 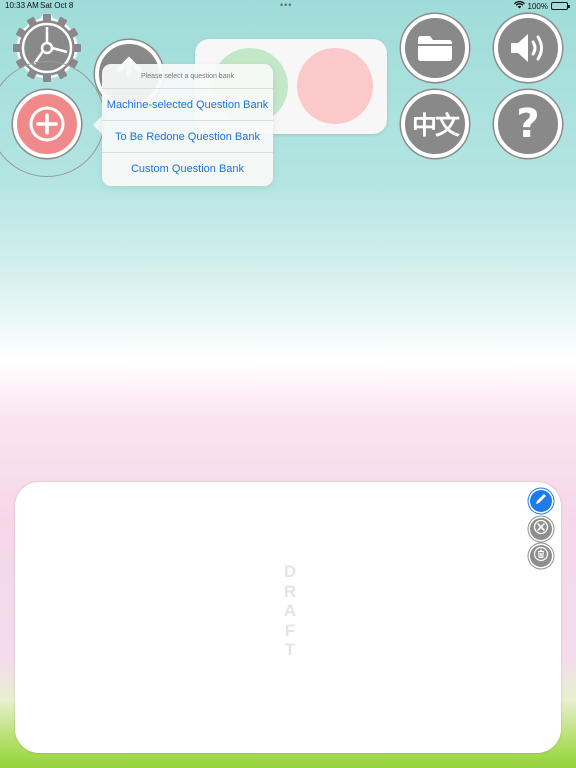 I want to click on add-question-bank-button, so click(x=47, y=124).